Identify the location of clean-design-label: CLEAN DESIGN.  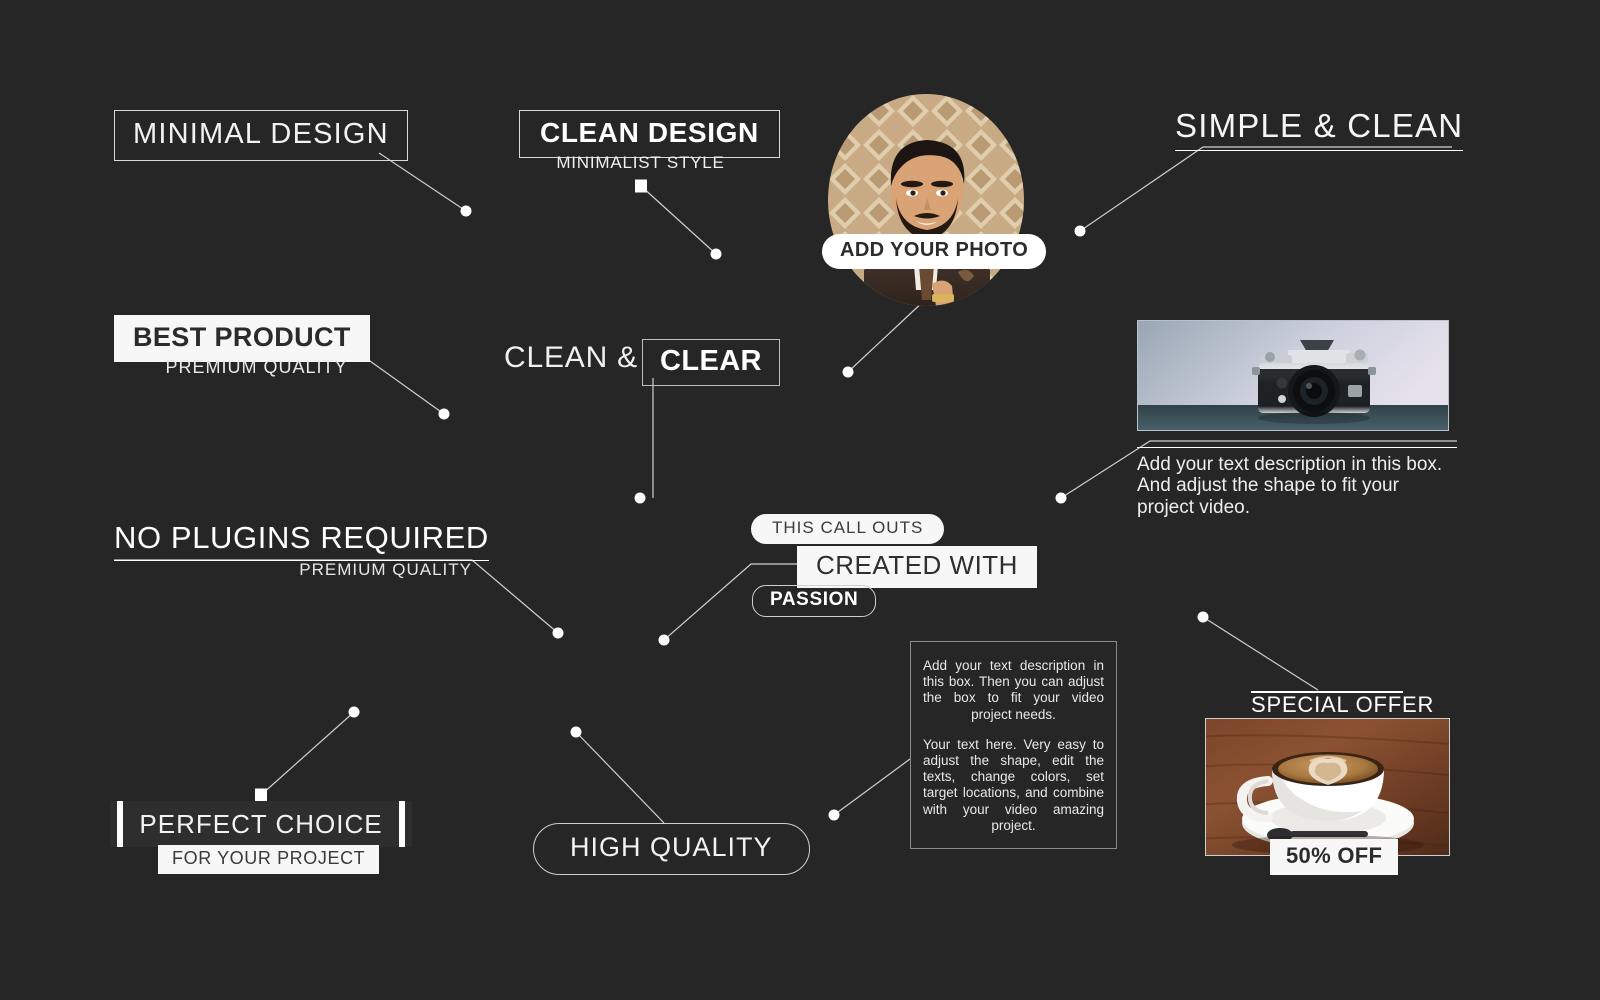
(649, 134).